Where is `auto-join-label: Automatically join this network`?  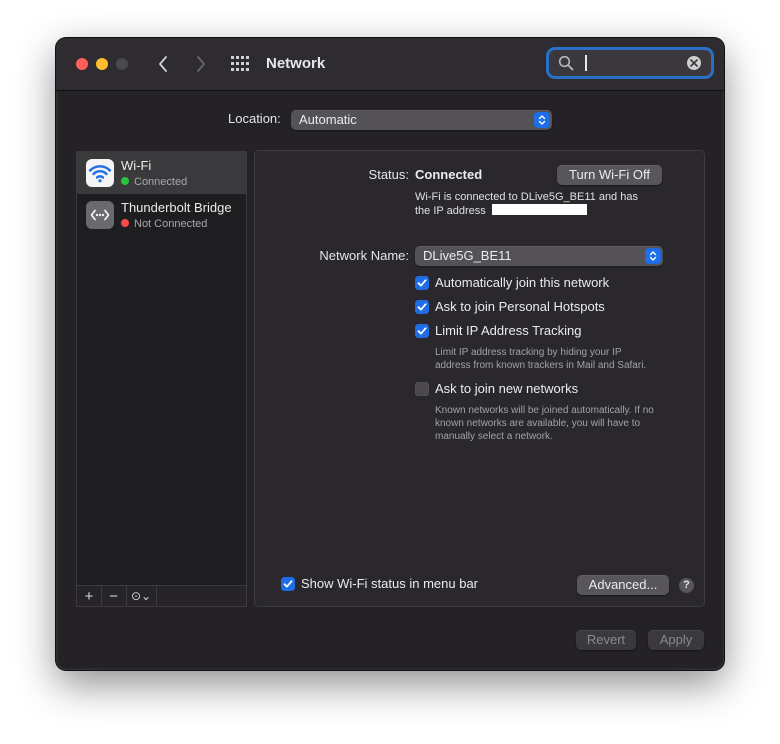 auto-join-label: Automatically join this network is located at coordinates (522, 282).